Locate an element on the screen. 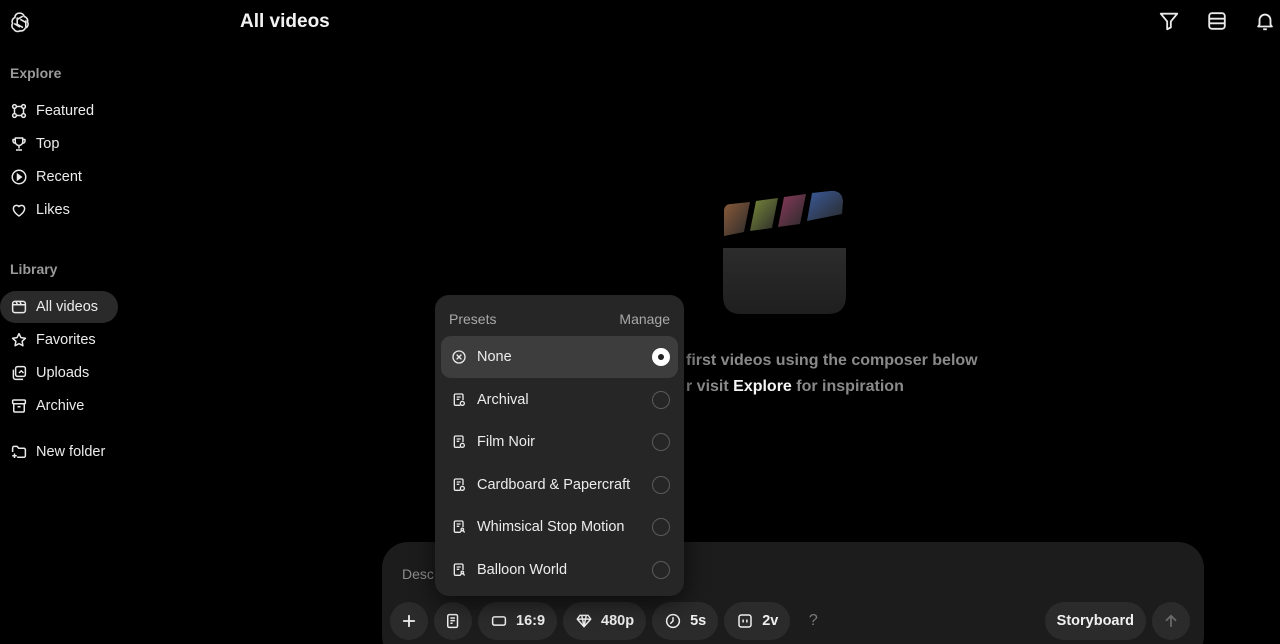  uploads-icon is located at coordinates (19, 373).